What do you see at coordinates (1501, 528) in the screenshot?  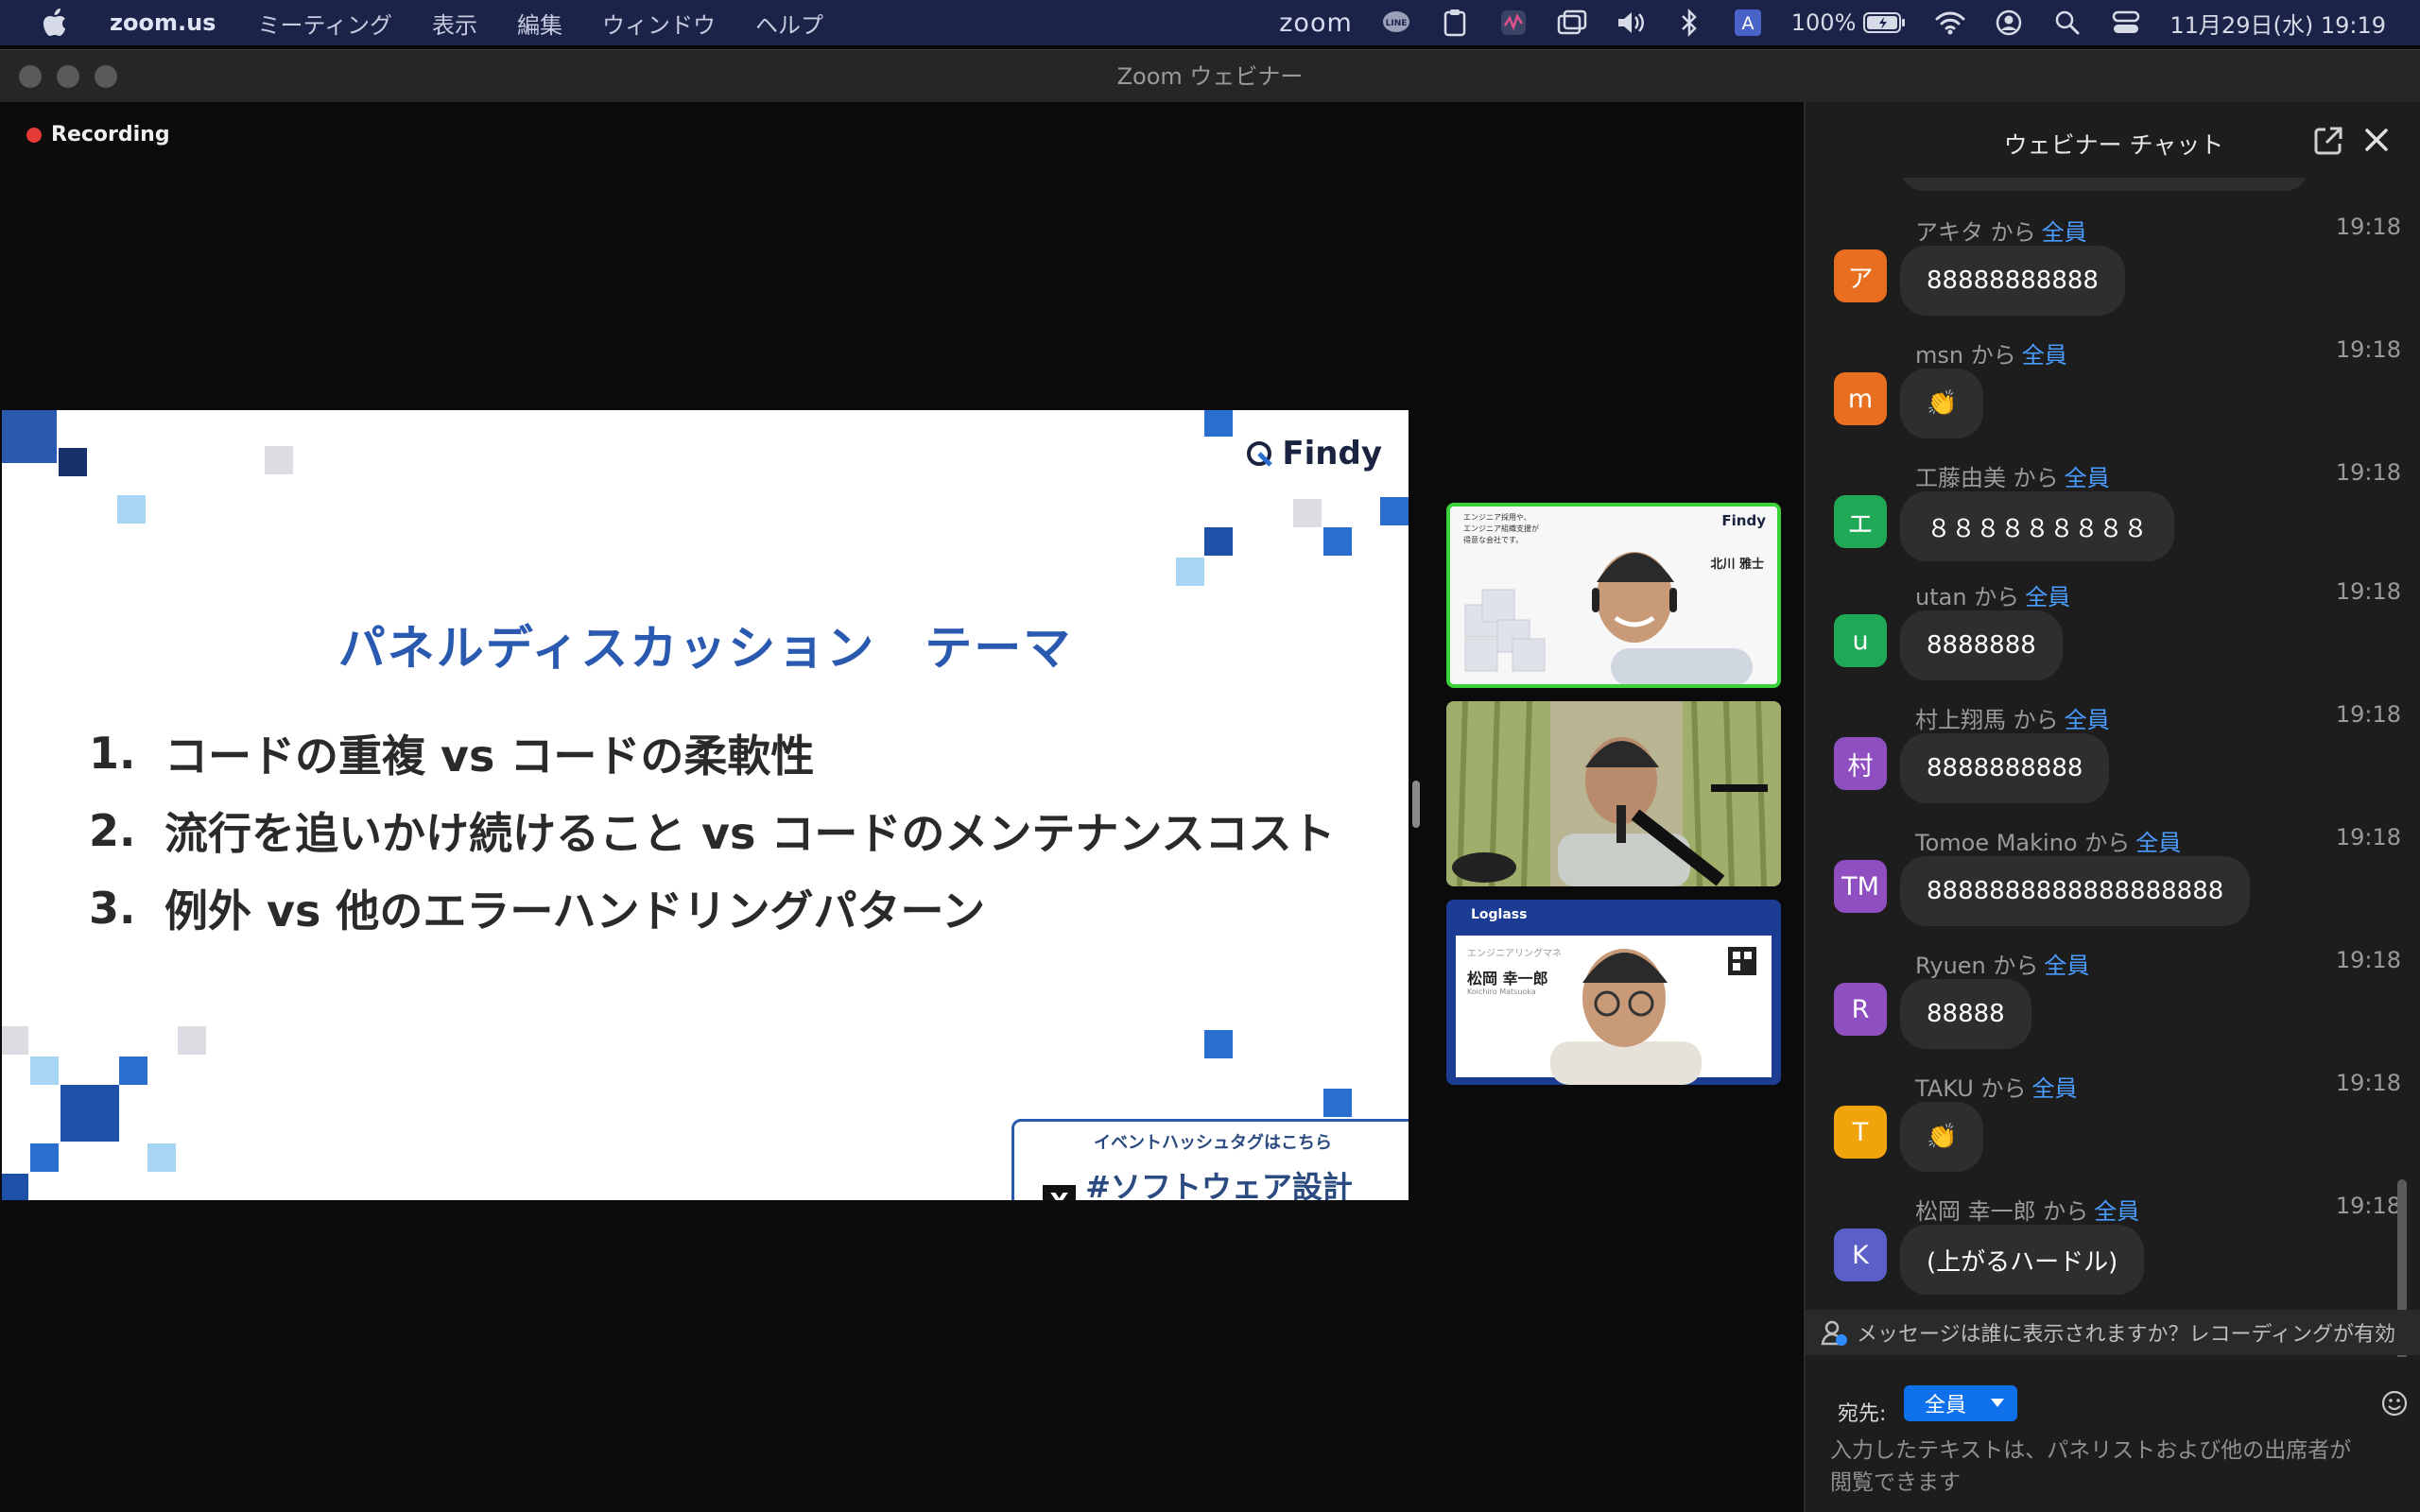 I see `svg-text: エンジニア組織支援が` at bounding box center [1501, 528].